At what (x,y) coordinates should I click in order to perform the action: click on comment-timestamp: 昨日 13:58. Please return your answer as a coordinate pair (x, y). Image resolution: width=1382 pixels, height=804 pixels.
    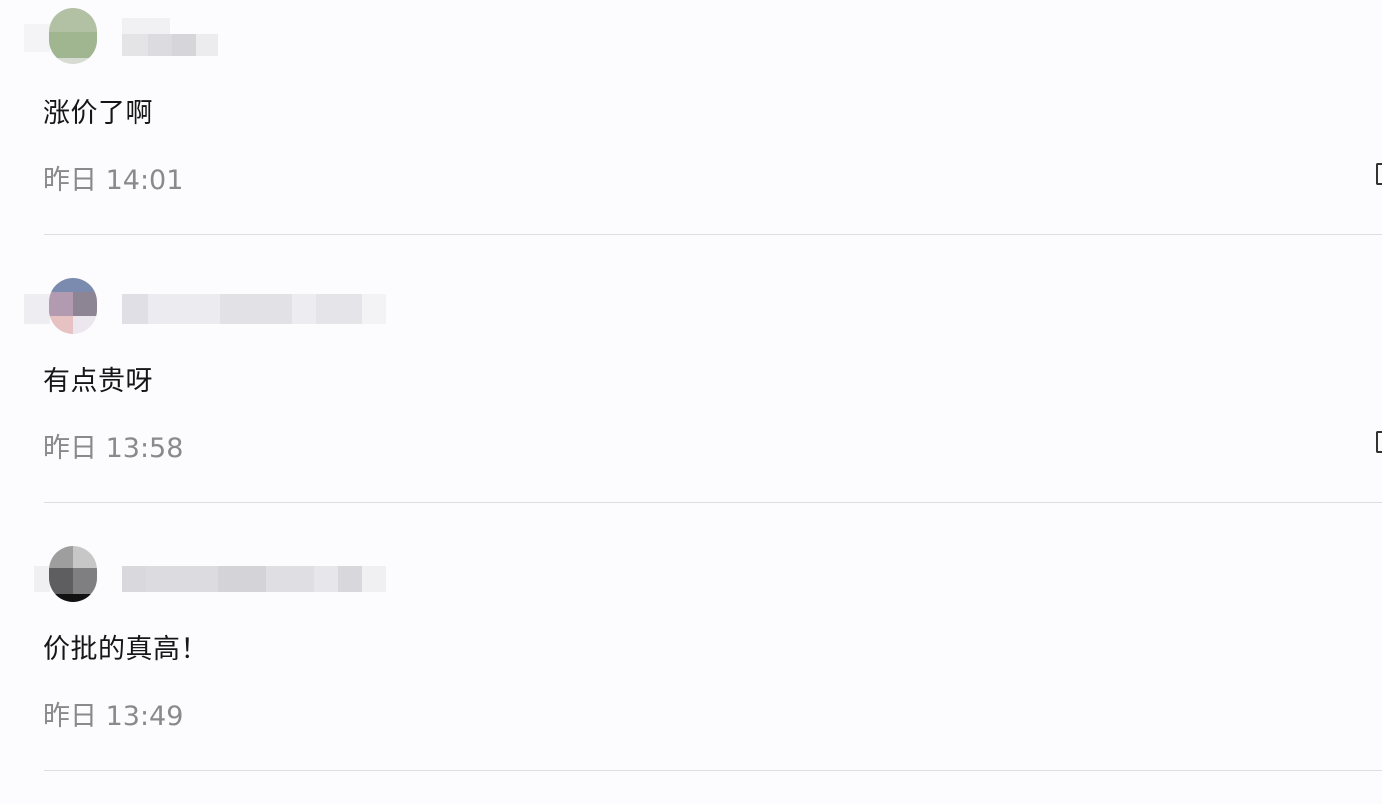
    Looking at the image, I should click on (113, 448).